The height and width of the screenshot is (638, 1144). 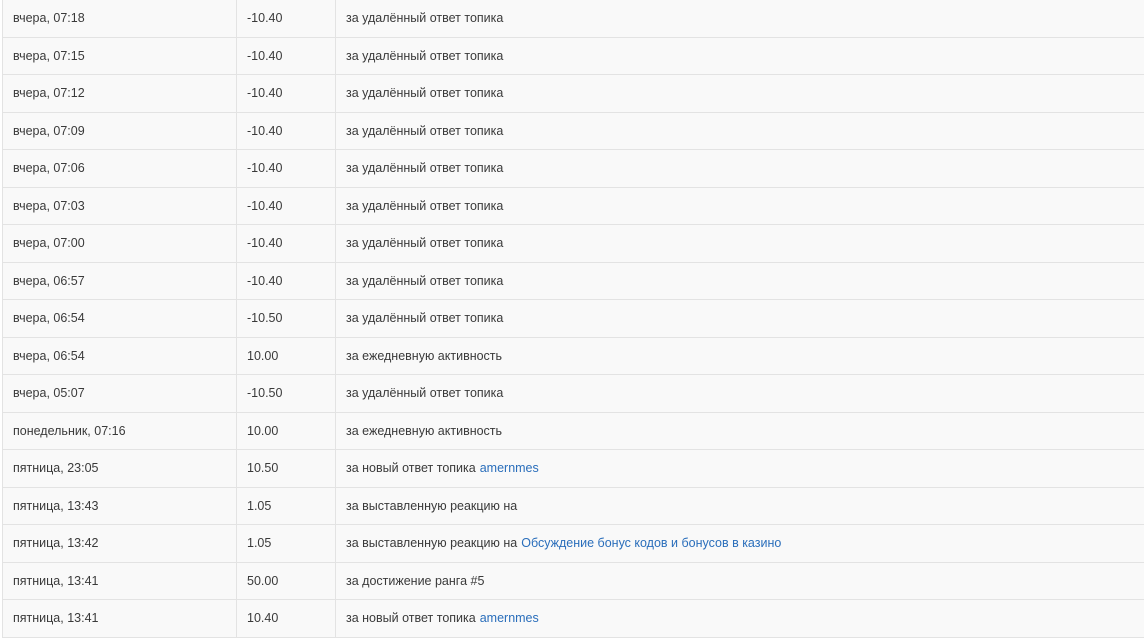 What do you see at coordinates (120, 93) in the screenshot?
I see `row-date: вчера, 07:12` at bounding box center [120, 93].